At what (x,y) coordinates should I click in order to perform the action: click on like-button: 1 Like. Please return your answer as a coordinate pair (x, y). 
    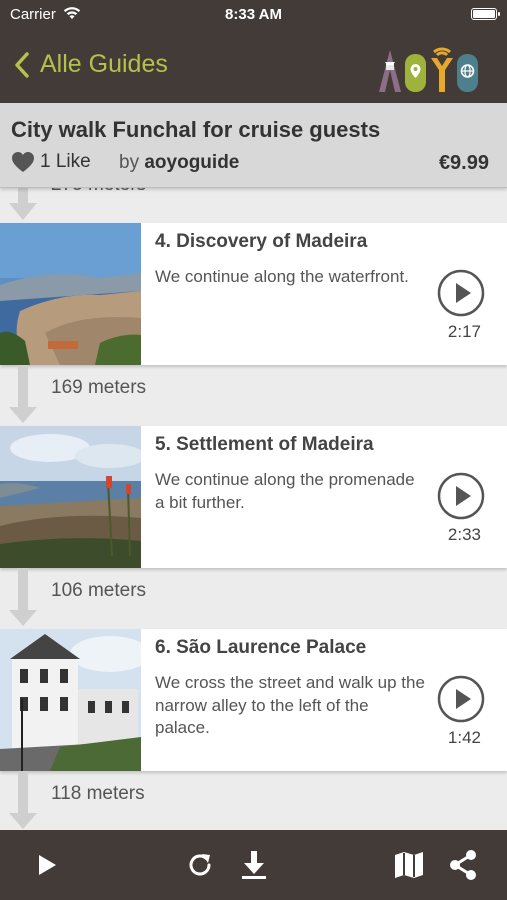
    Looking at the image, I should click on (51, 162).